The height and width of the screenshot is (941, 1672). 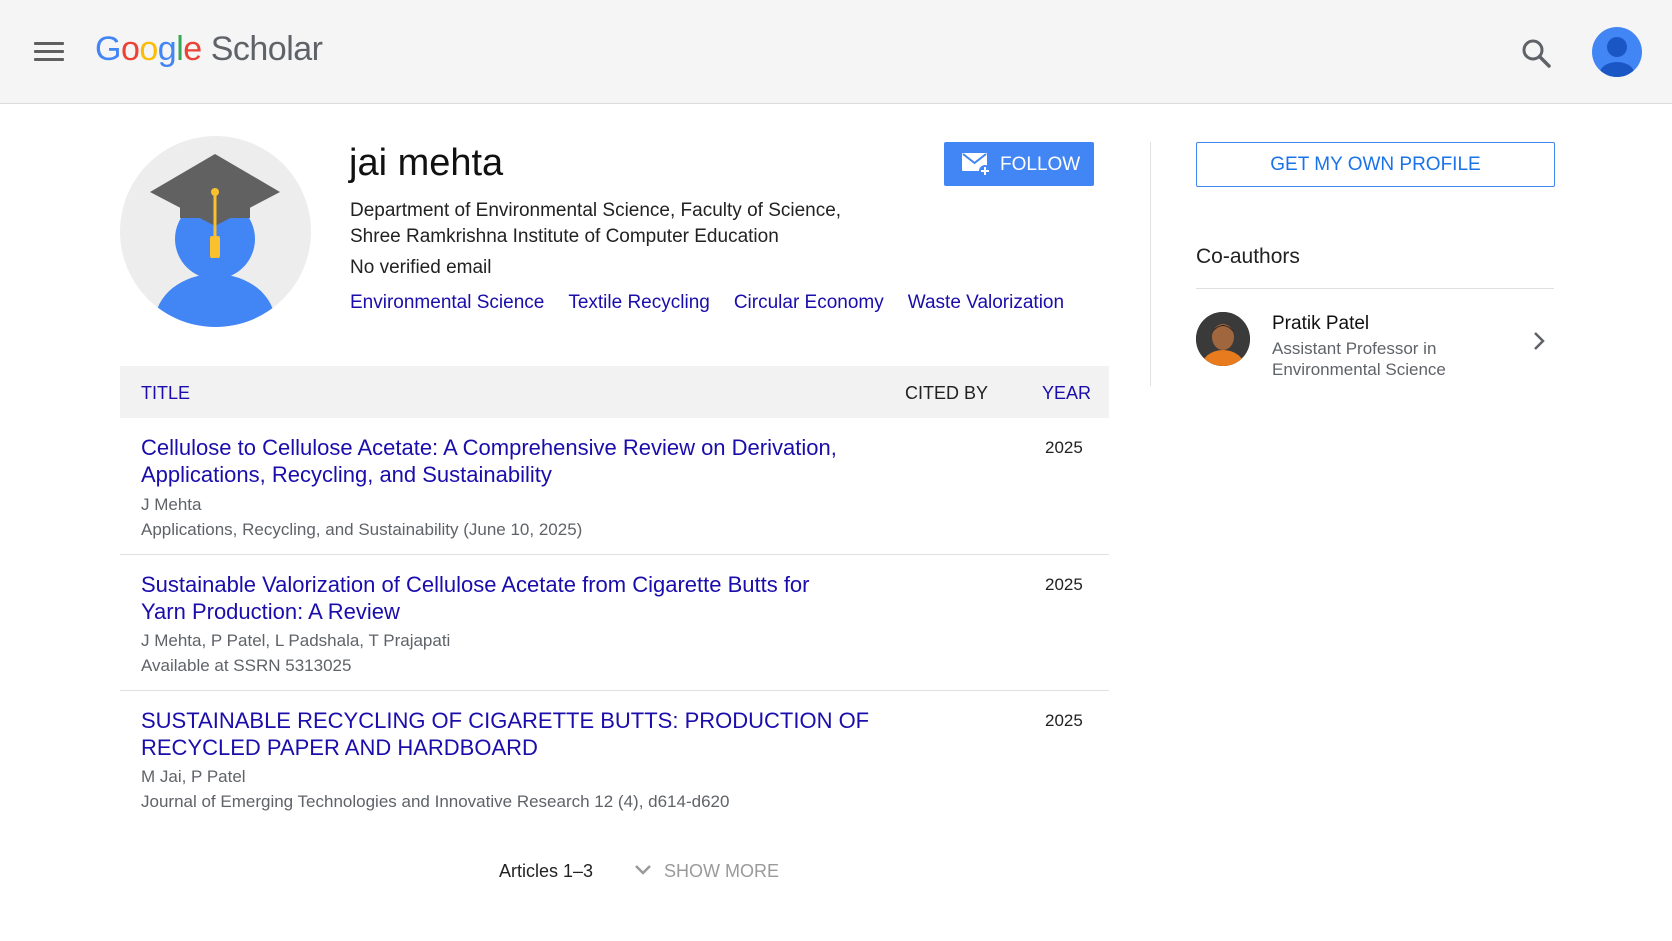 What do you see at coordinates (426, 163) in the screenshot?
I see `profile-name: jai mehta` at bounding box center [426, 163].